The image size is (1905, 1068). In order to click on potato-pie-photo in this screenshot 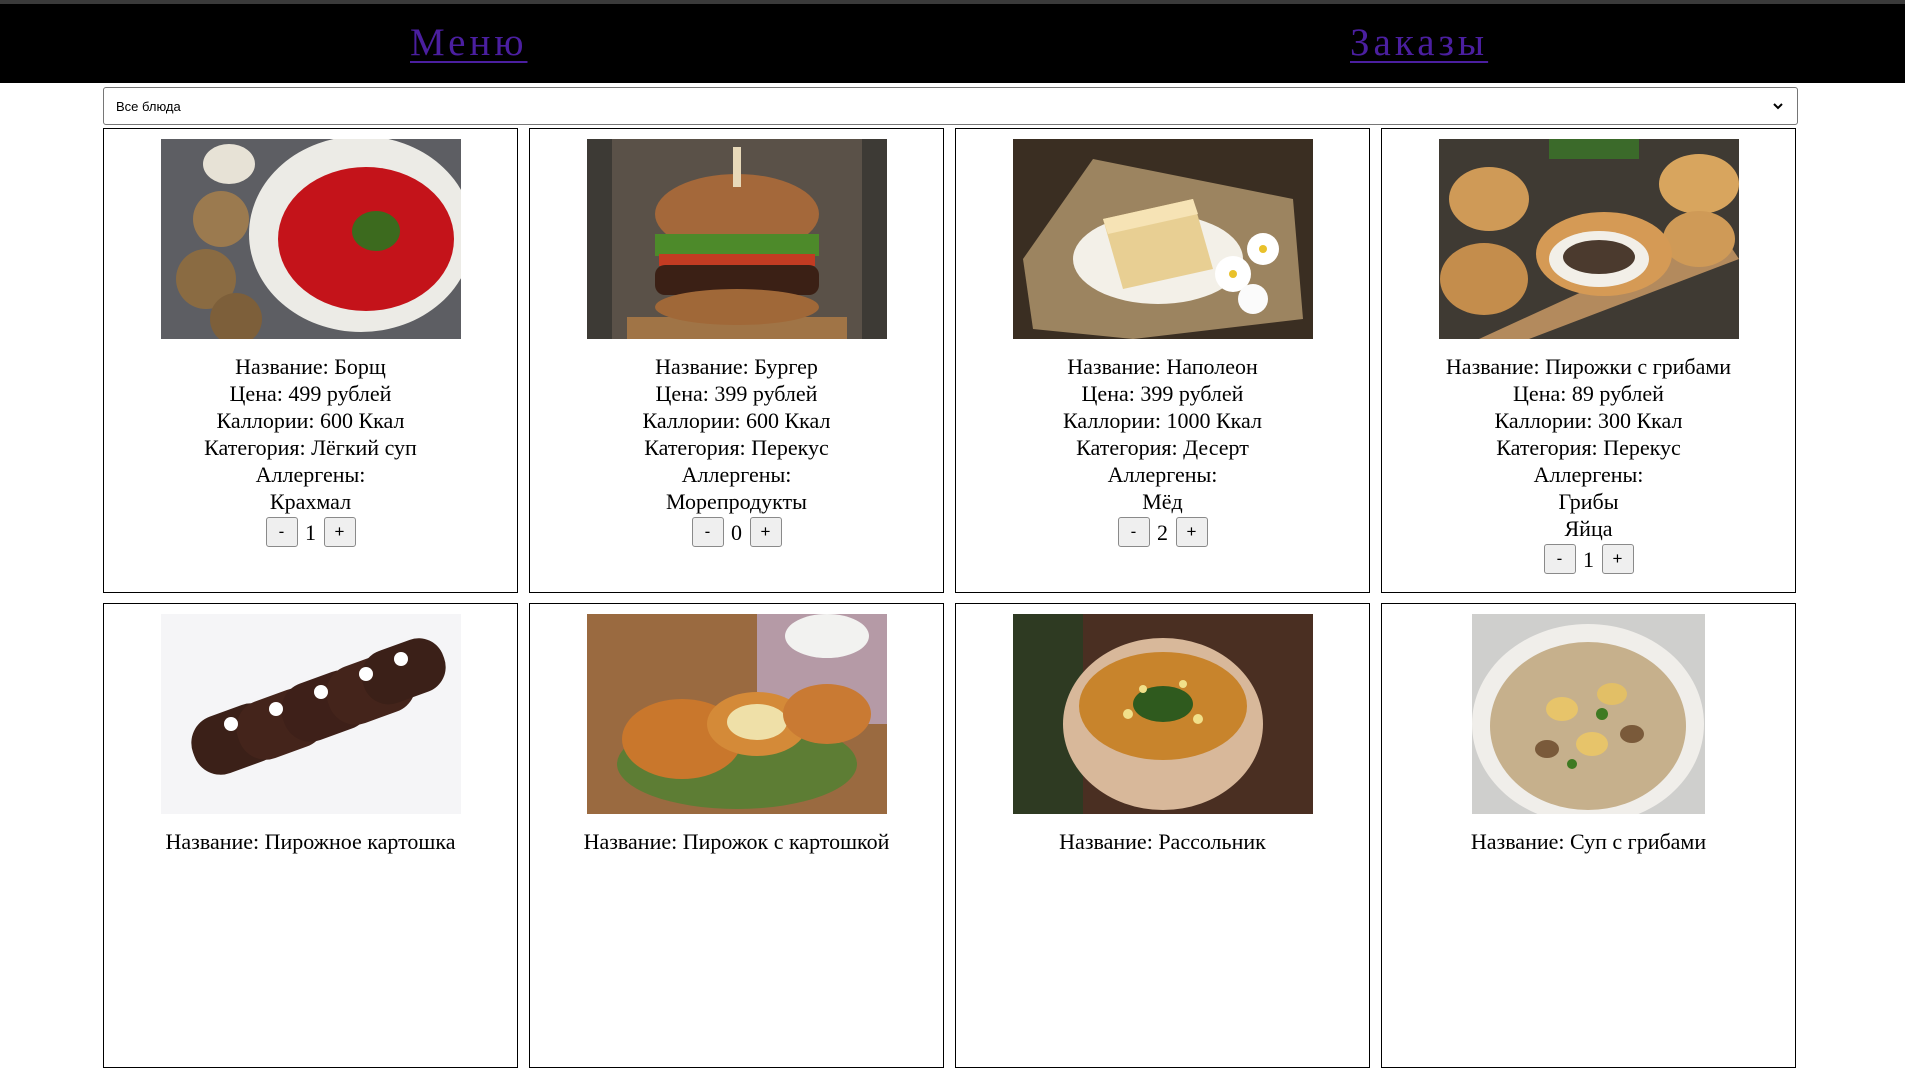, I will do `click(736, 714)`.